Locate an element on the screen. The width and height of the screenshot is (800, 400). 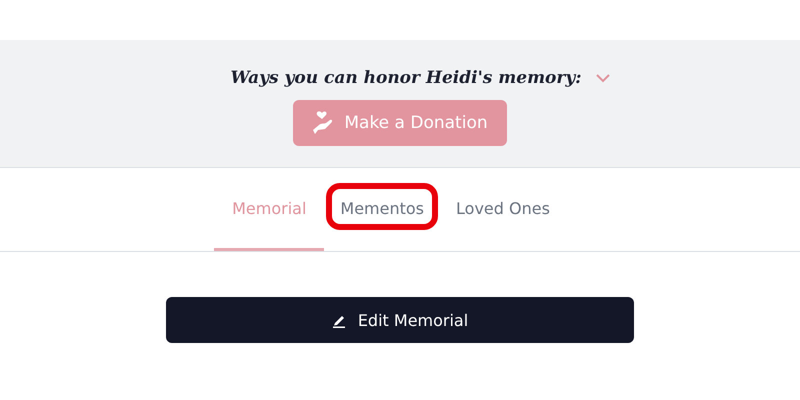
tab: Mementos is located at coordinates (382, 209).